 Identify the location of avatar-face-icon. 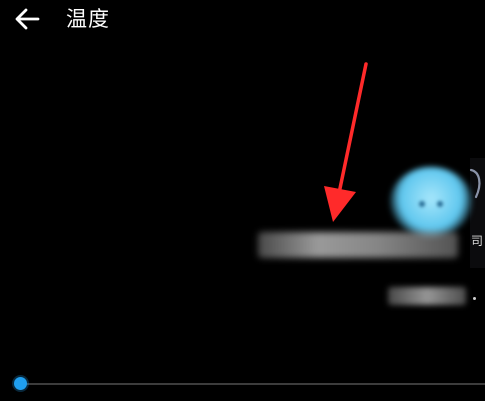
(431, 204).